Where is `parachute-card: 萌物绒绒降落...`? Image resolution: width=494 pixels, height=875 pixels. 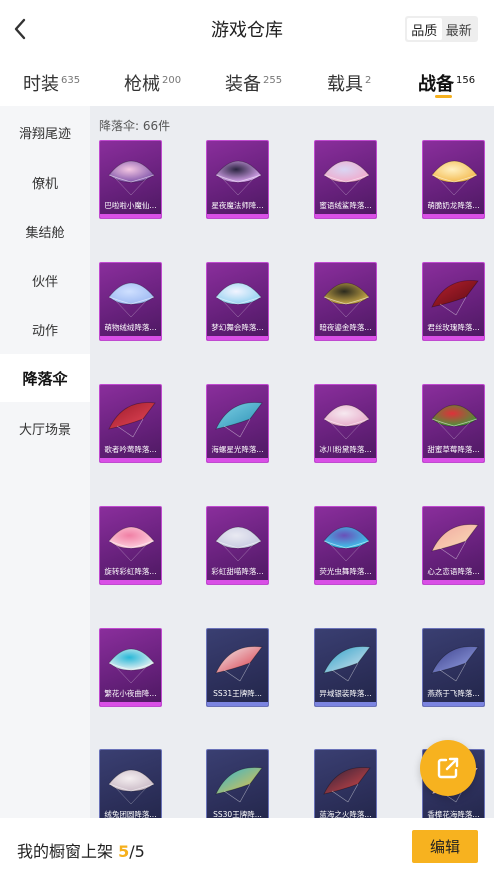 parachute-card: 萌物绒绒降落... is located at coordinates (130, 301).